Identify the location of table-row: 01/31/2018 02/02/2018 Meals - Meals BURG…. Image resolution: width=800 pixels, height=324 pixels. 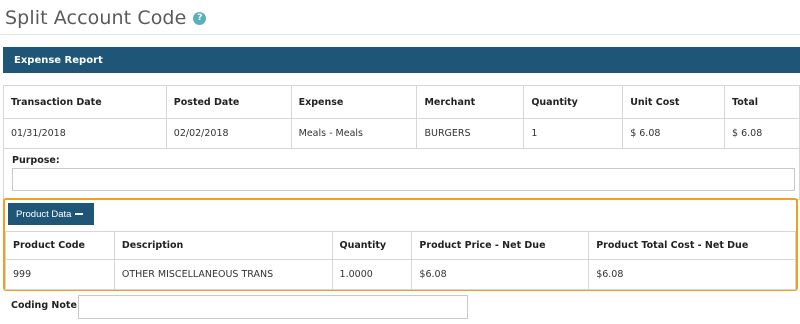
(401, 133).